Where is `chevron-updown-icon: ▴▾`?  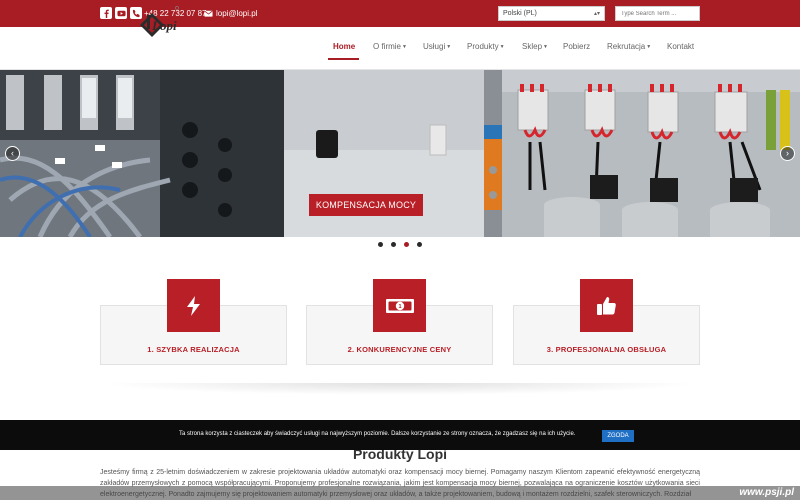
chevron-updown-icon: ▴▾ is located at coordinates (596, 14).